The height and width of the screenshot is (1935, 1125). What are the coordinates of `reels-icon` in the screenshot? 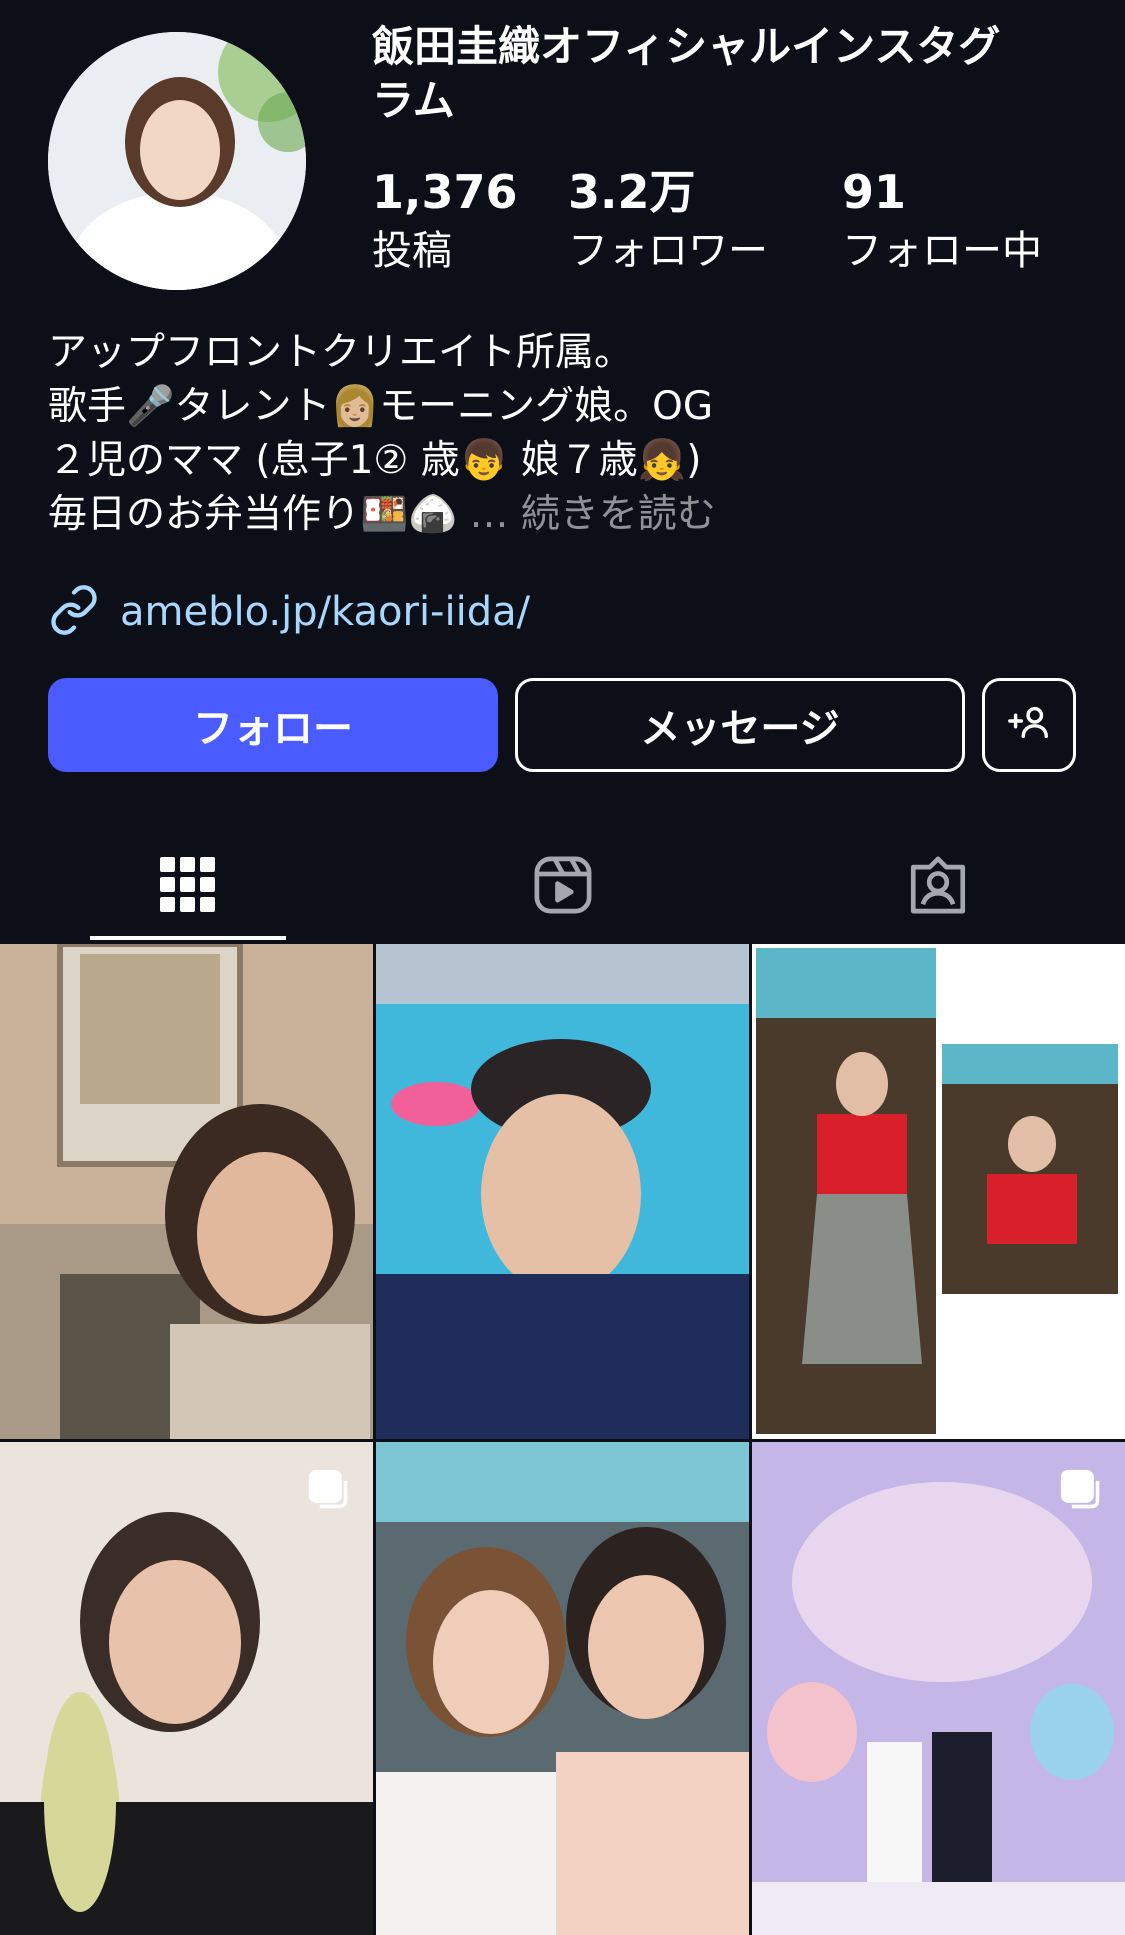 It's located at (563, 887).